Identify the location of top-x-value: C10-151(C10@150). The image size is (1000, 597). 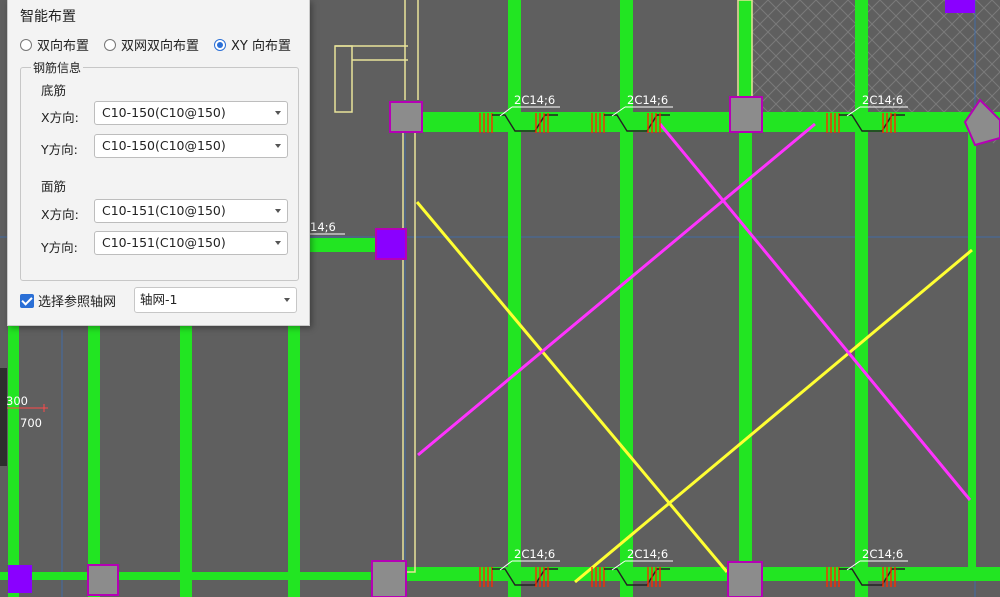
(164, 210).